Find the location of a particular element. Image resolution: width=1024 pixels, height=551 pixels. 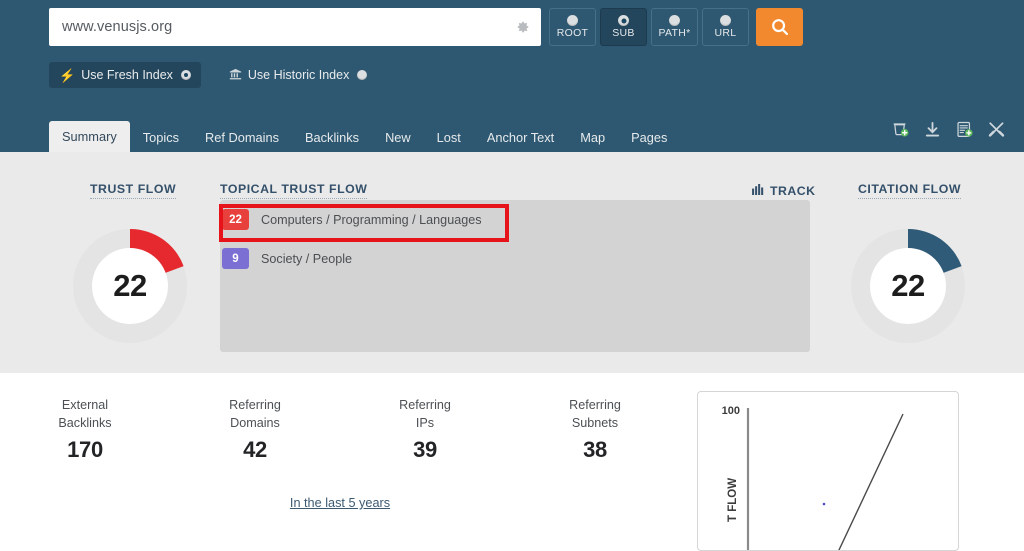

index-mode-row: ⚡ Use Fresh Index Use Historic Index is located at coordinates (213, 75).